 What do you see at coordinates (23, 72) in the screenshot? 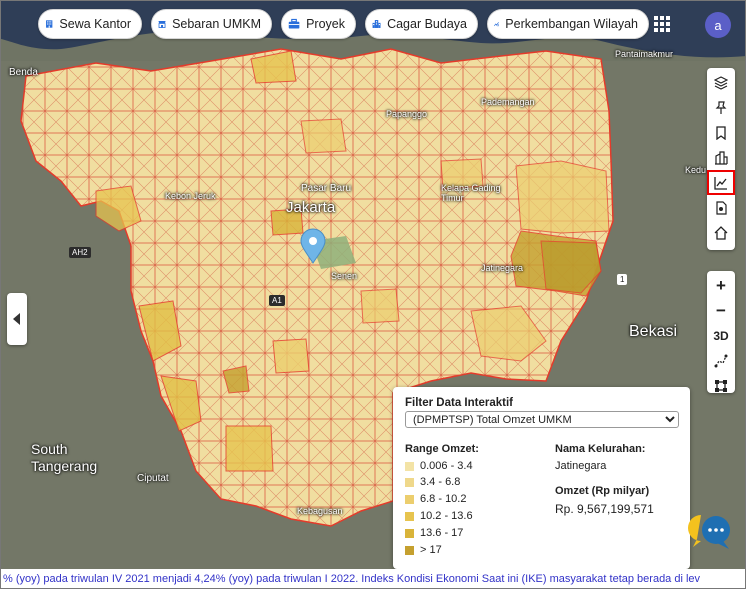
I see `map-label-benda: Benda` at bounding box center [23, 72].